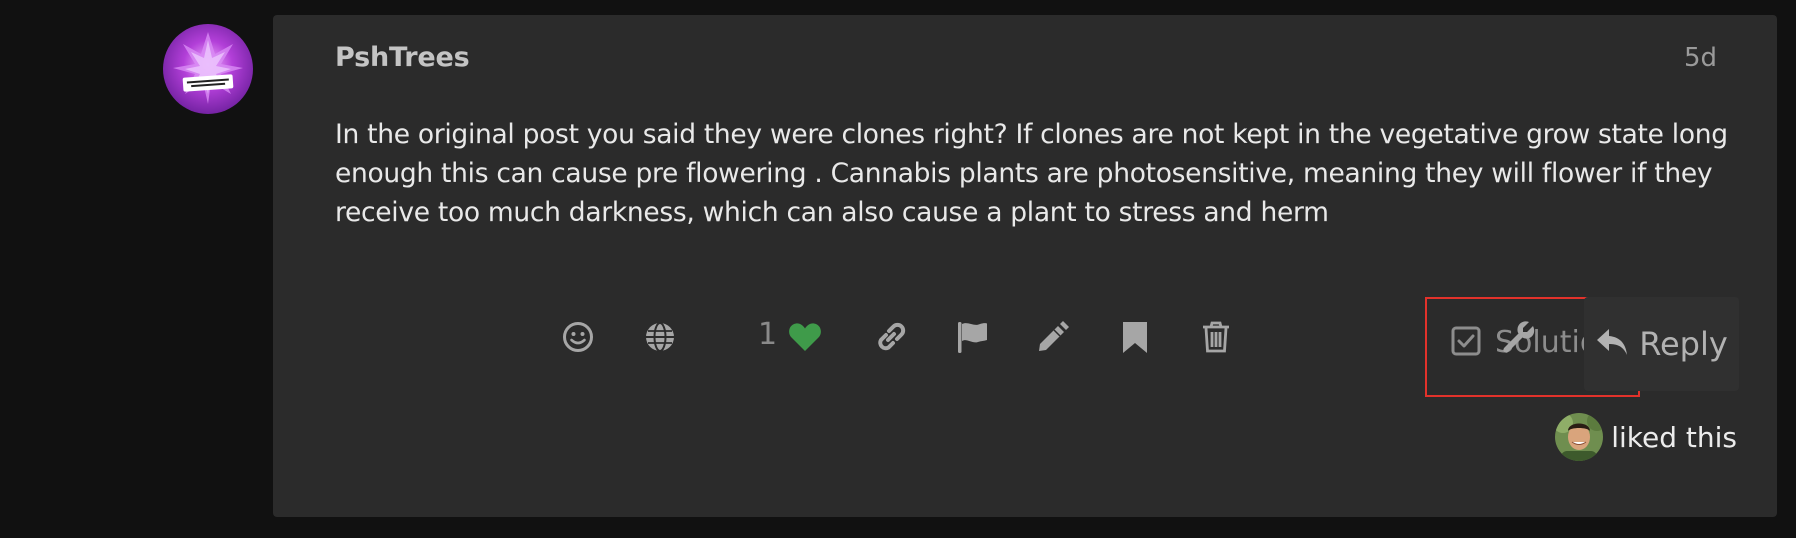  I want to click on checkbox-icon, so click(1466, 343).